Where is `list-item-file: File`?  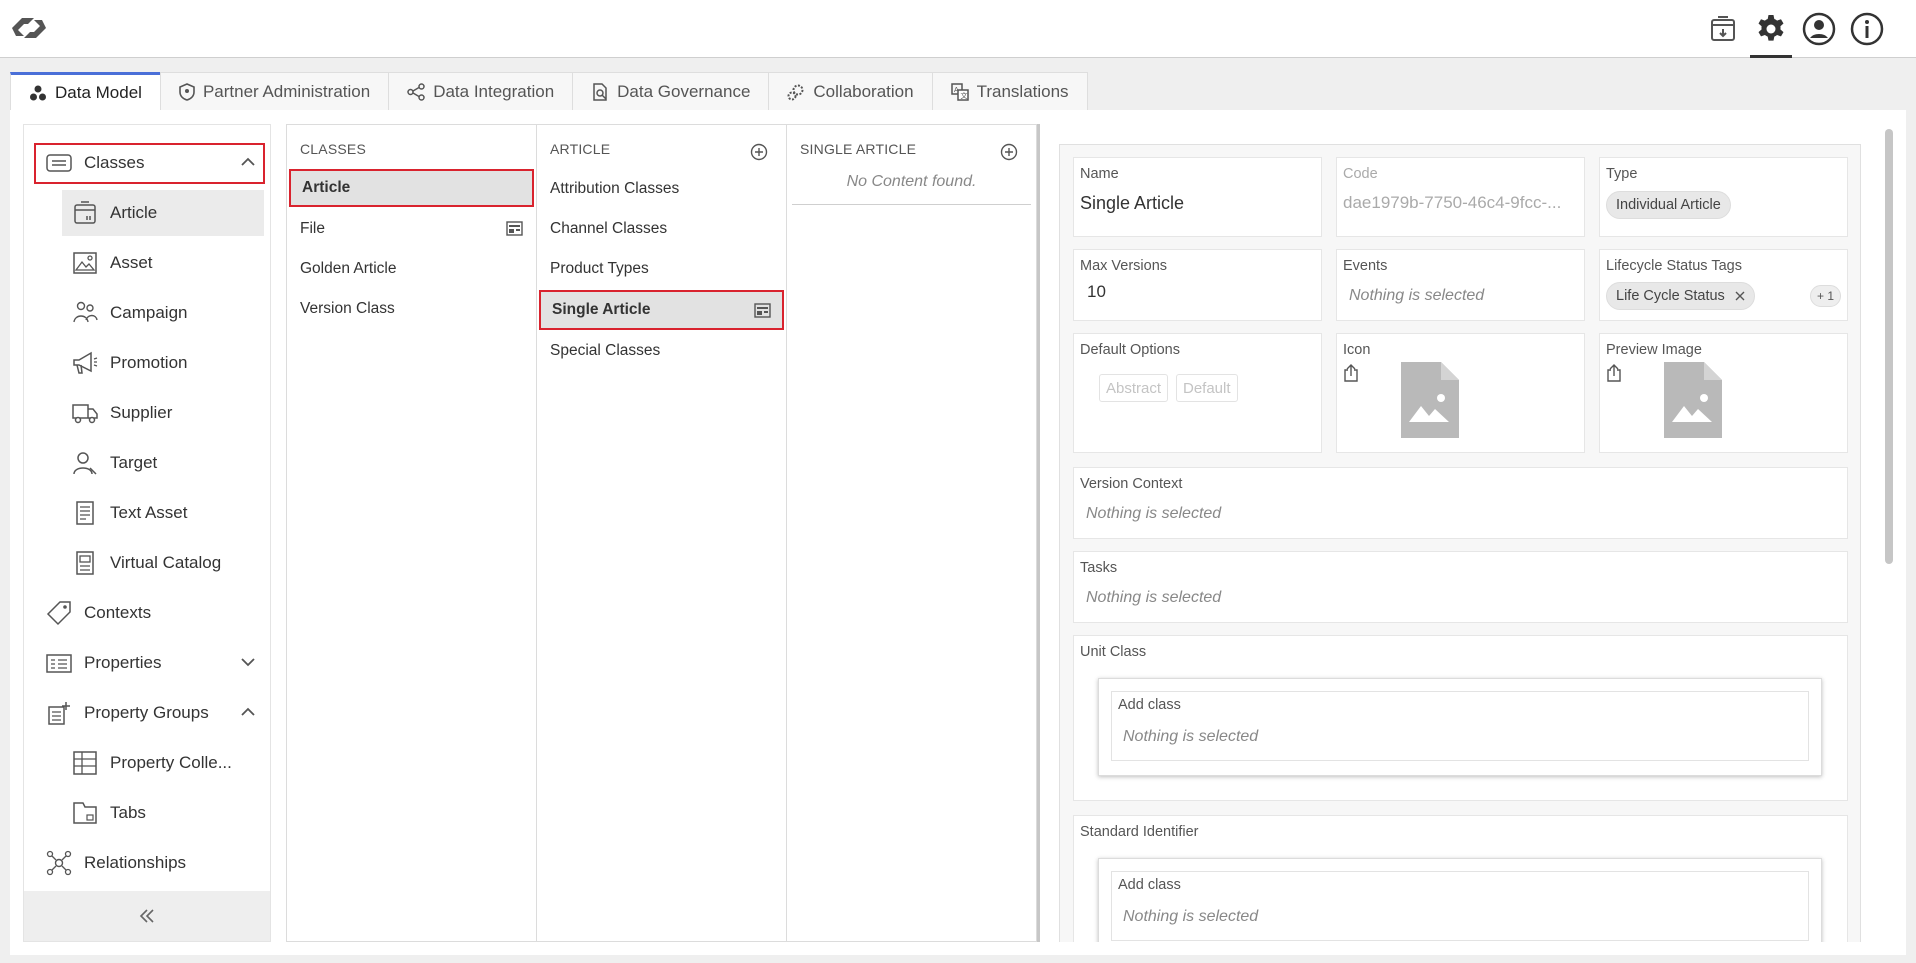 list-item-file: File is located at coordinates (411, 229).